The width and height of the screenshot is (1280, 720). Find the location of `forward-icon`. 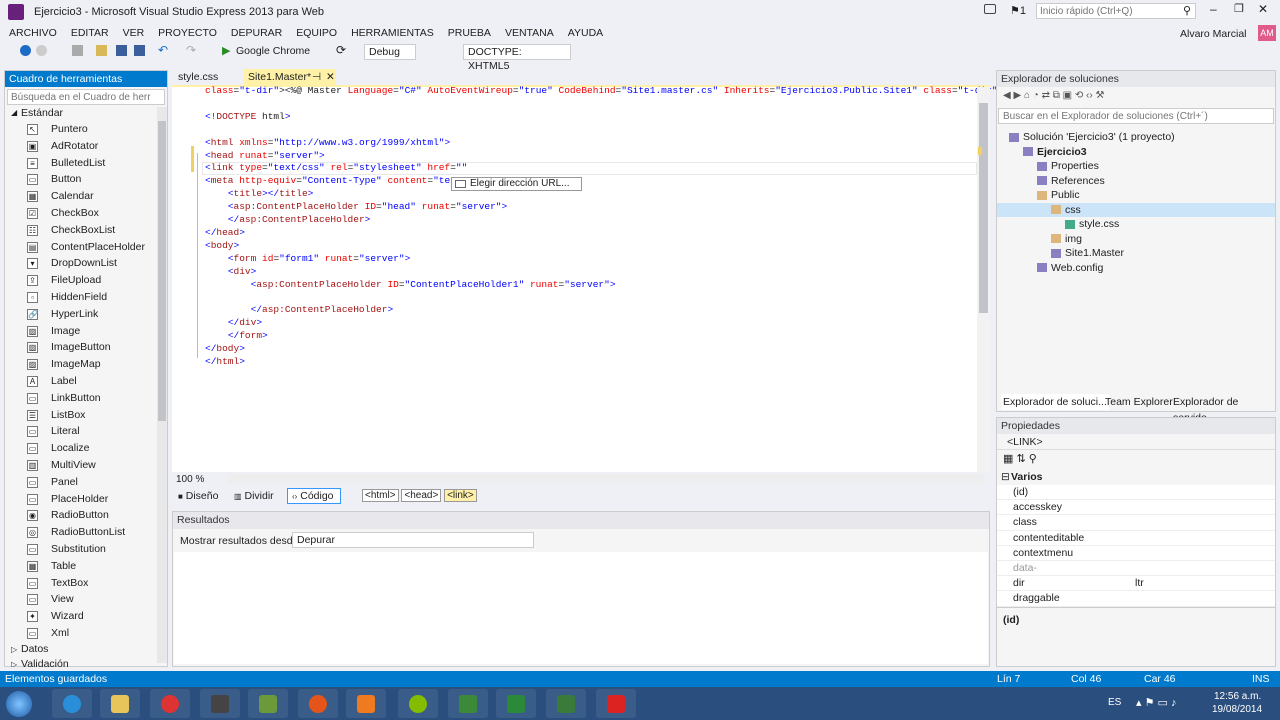

forward-icon is located at coordinates (41, 50).